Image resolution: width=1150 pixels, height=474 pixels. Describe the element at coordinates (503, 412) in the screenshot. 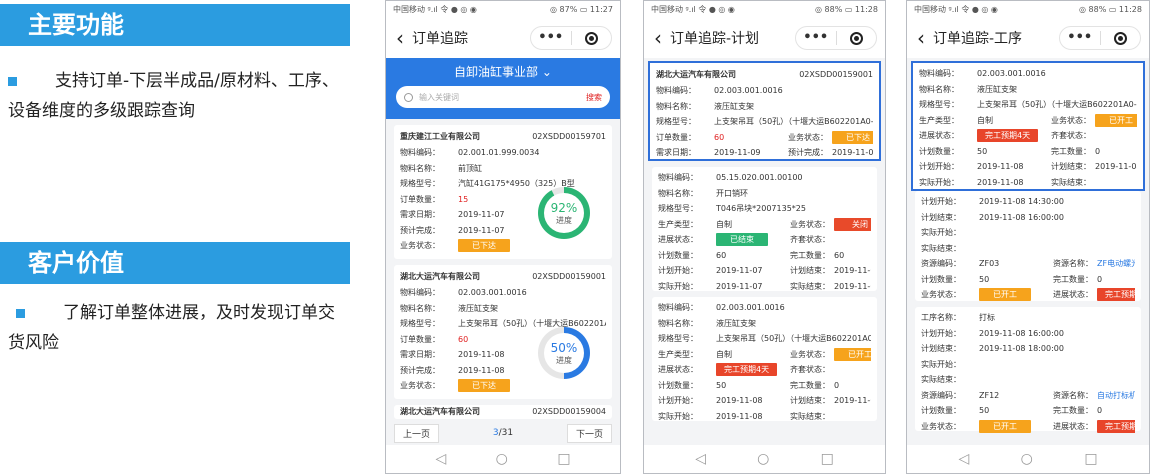

I see `order-card: 湖北大运汽车有限公司 02XSDD00159004` at that location.